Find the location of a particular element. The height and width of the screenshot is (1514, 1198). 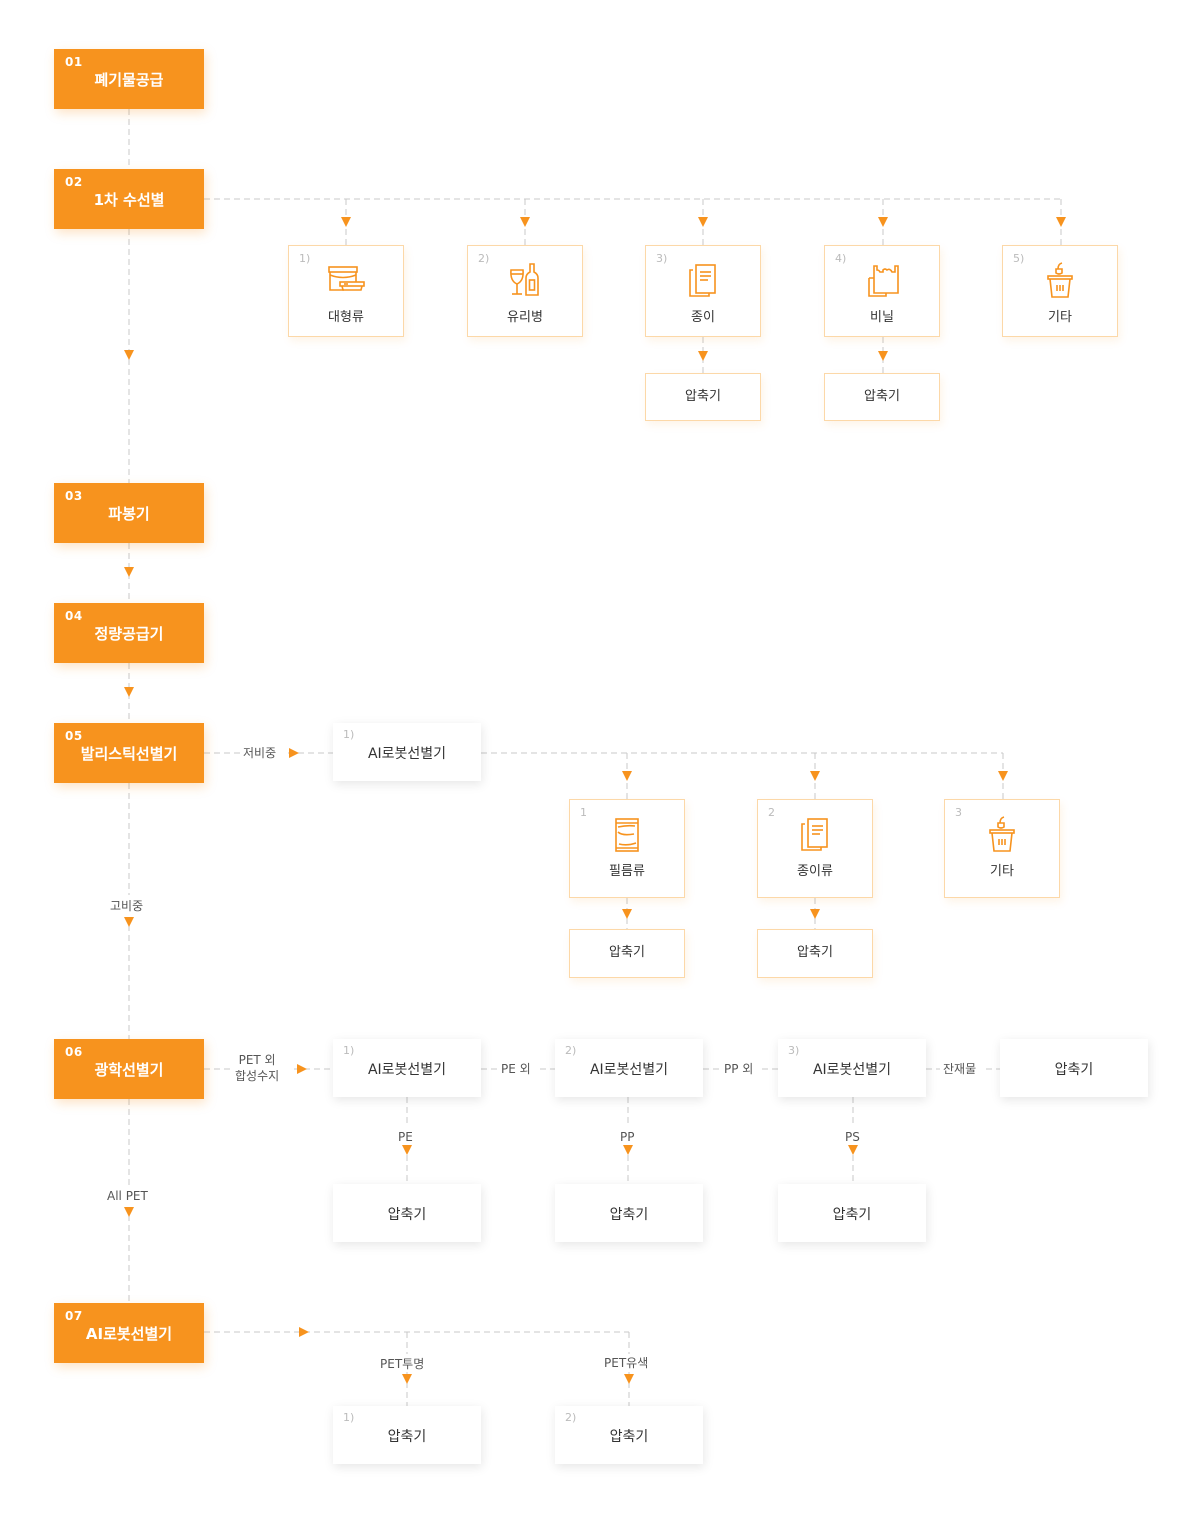

stage-number: 03 is located at coordinates (74, 496).